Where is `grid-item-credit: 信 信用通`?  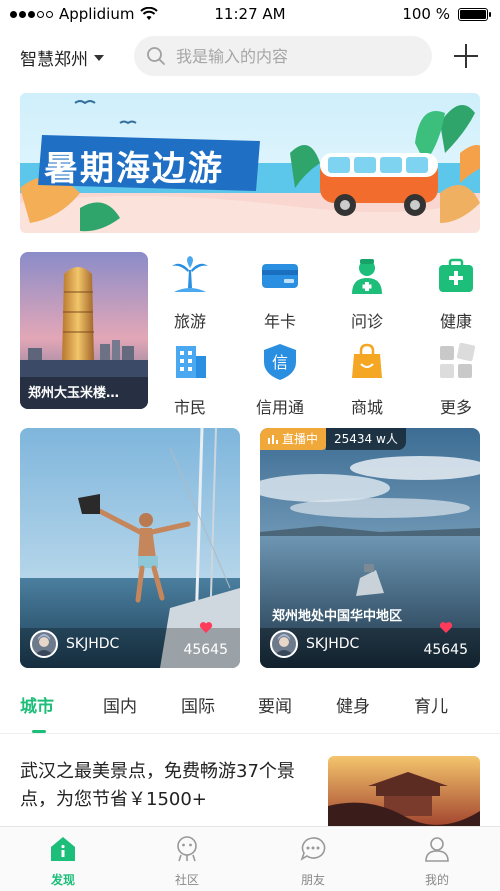
grid-item-credit: 信 信用通 is located at coordinates (280, 379).